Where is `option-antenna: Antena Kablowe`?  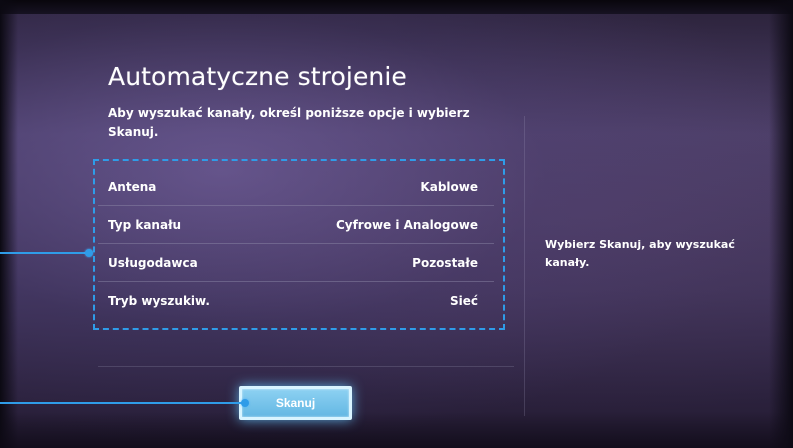 option-antenna: Antena Kablowe is located at coordinates (296, 187).